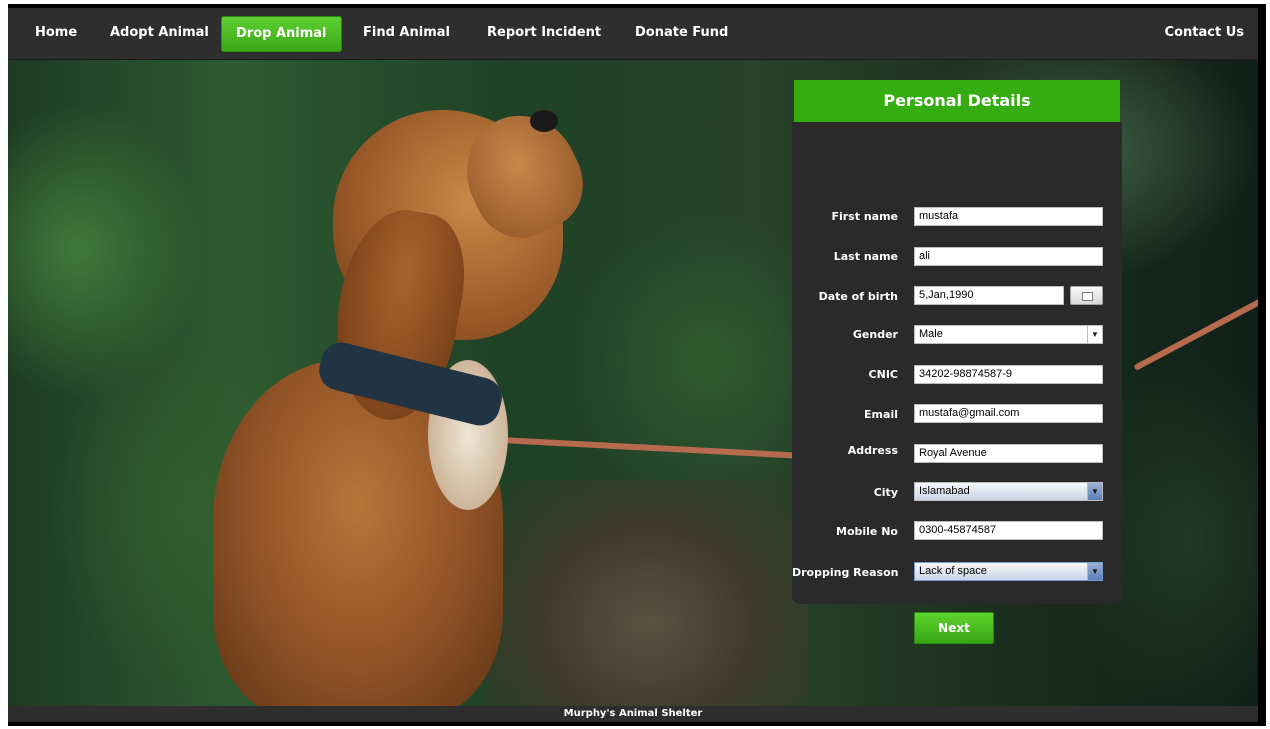 The image size is (1270, 729). What do you see at coordinates (931, 334) in the screenshot?
I see `gender-select-value: Male` at bounding box center [931, 334].